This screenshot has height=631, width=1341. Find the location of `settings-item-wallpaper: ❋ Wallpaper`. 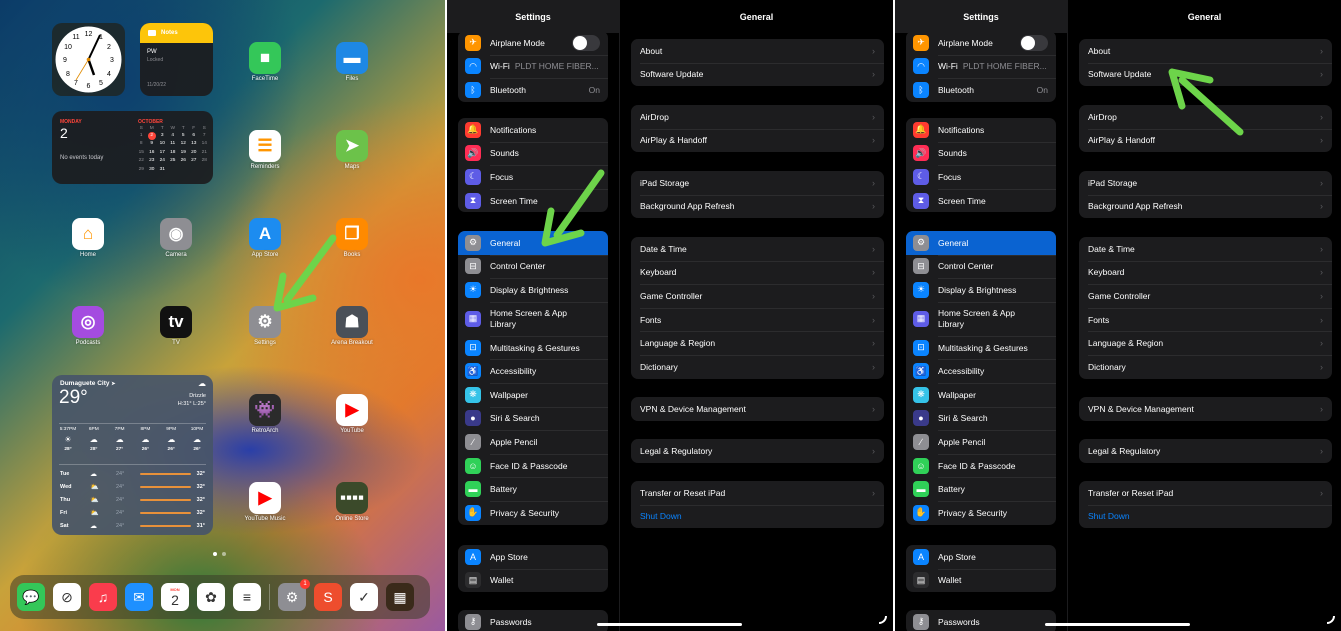

settings-item-wallpaper: ❋ Wallpaper is located at coordinates (533, 394).